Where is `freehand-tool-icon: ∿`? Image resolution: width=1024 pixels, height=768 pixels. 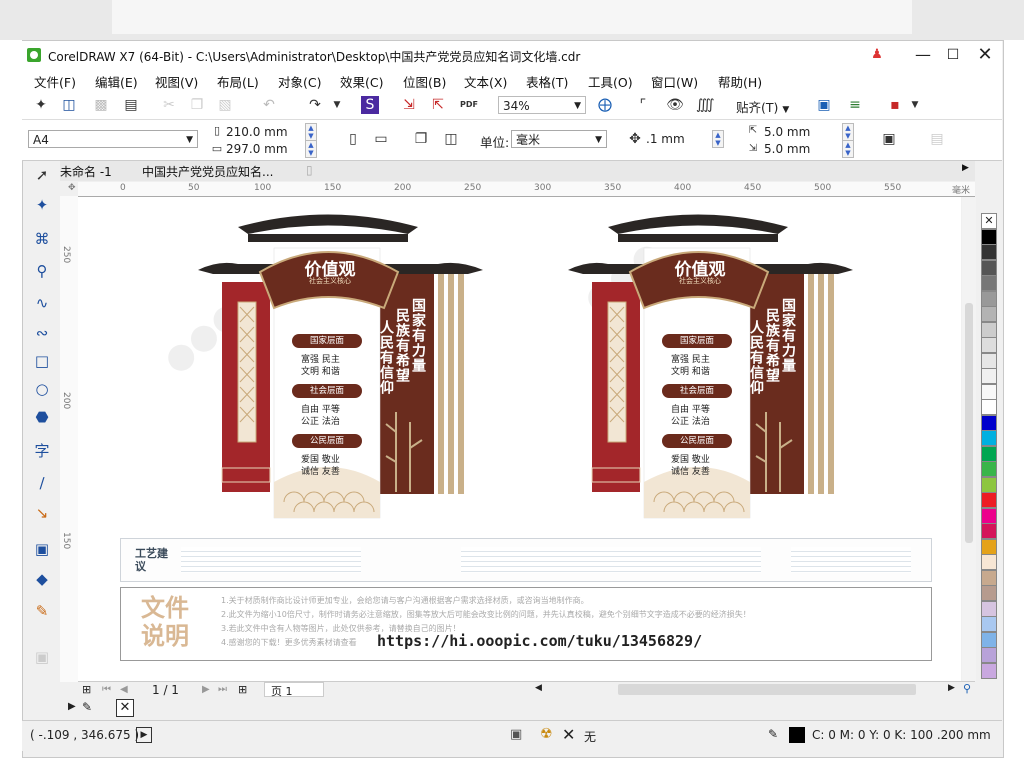
freehand-tool-icon: ∿ is located at coordinates (42, 303).